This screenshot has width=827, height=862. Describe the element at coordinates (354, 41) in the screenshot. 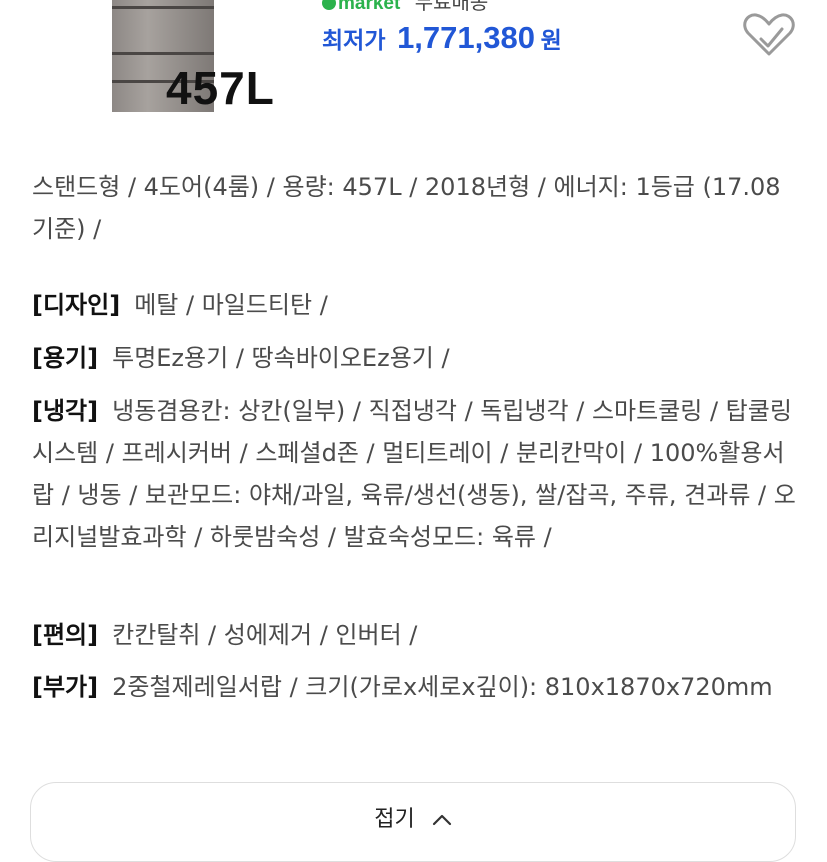

I see `price-label: 최저가` at that location.